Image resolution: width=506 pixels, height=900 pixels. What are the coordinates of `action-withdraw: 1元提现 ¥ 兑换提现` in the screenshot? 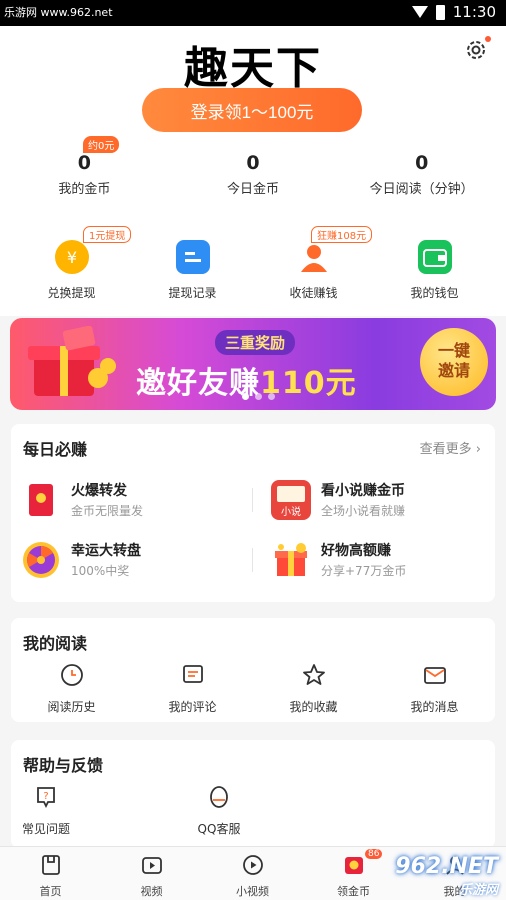 It's located at (71, 258).